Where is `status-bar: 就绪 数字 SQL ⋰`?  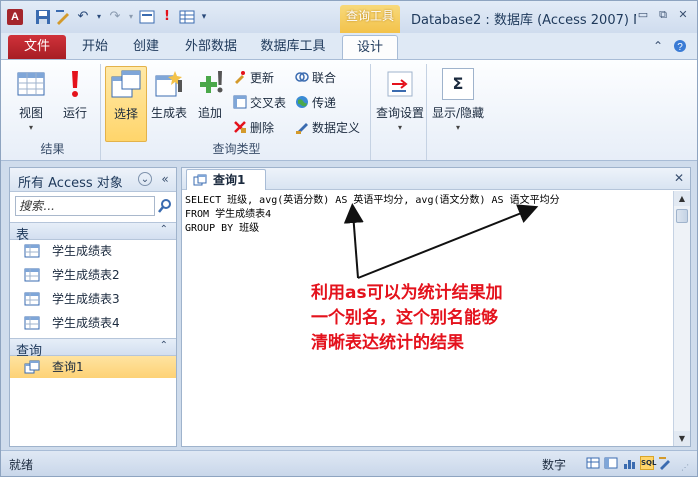
status-bar: 就绪 数字 SQL ⋰ is located at coordinates (349, 463).